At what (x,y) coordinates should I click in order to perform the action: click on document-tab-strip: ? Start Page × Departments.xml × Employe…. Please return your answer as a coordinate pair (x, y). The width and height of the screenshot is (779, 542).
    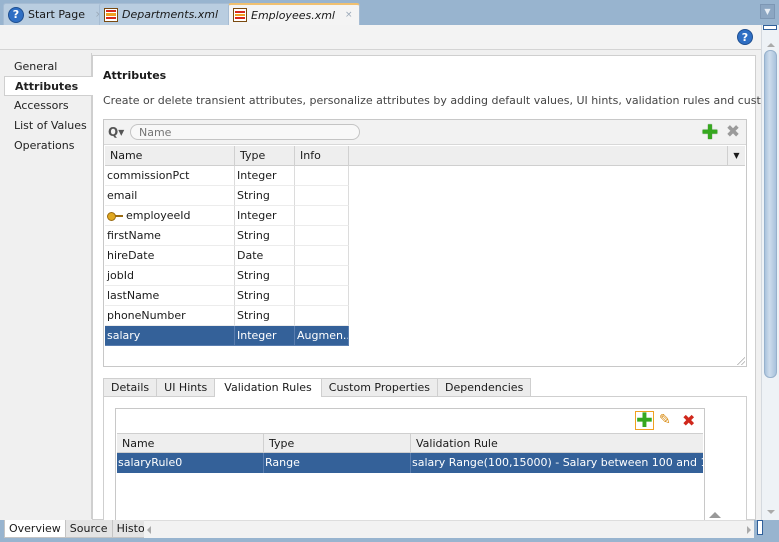
    Looking at the image, I should click on (389, 12).